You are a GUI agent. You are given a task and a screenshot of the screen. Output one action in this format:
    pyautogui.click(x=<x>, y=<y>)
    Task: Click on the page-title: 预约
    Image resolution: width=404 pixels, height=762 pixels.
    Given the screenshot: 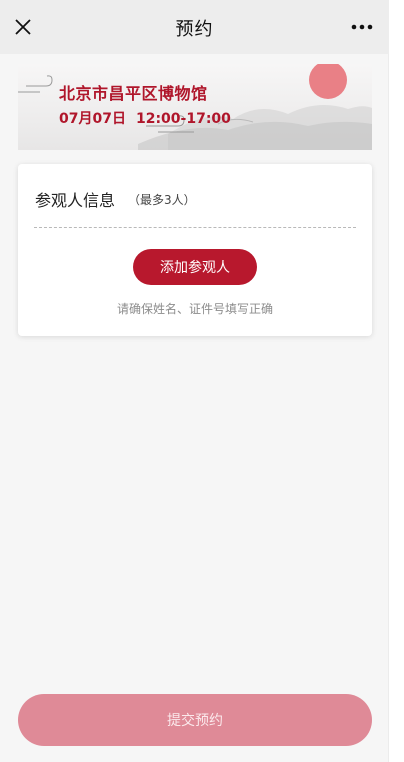 What is the action you would take?
    pyautogui.click(x=194, y=29)
    